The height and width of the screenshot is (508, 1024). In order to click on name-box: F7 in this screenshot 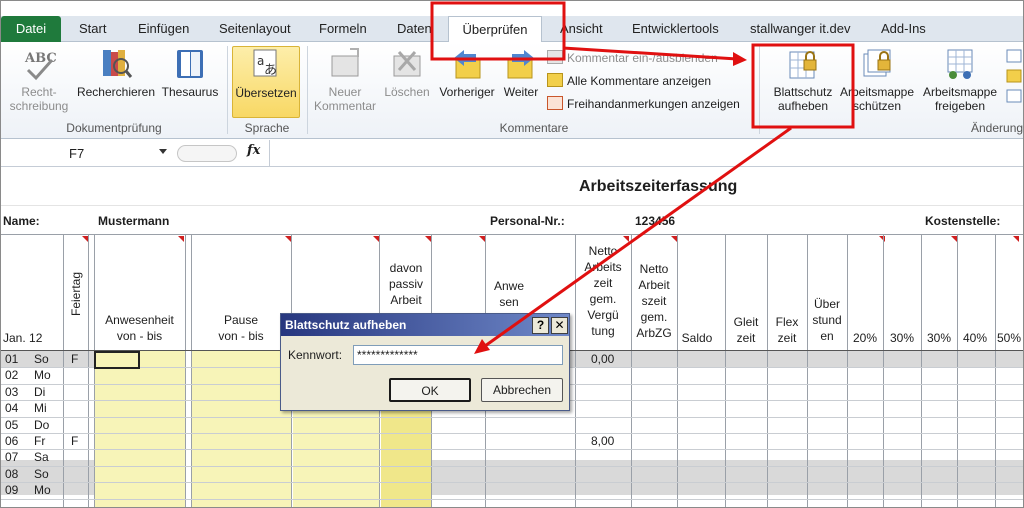, I will do `click(92, 153)`.